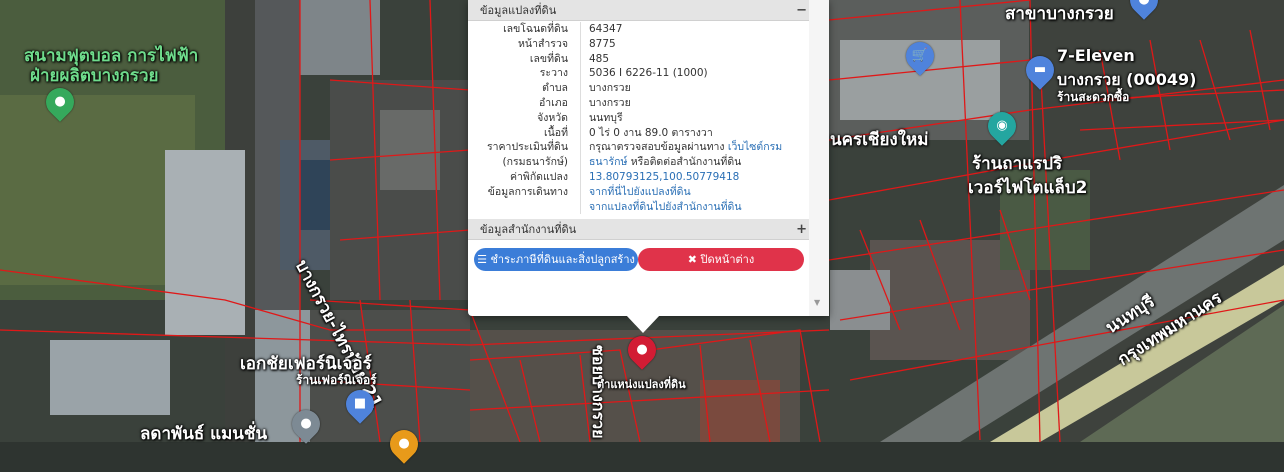  Describe the element at coordinates (336, 380) in the screenshot. I see `map-label-furniture-store: ร้านเฟอร์นิเจอร์` at that location.